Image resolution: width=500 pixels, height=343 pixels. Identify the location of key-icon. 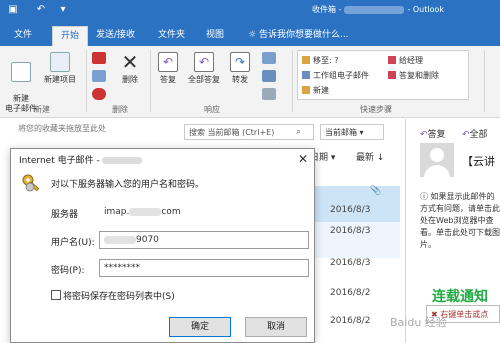
(31, 183).